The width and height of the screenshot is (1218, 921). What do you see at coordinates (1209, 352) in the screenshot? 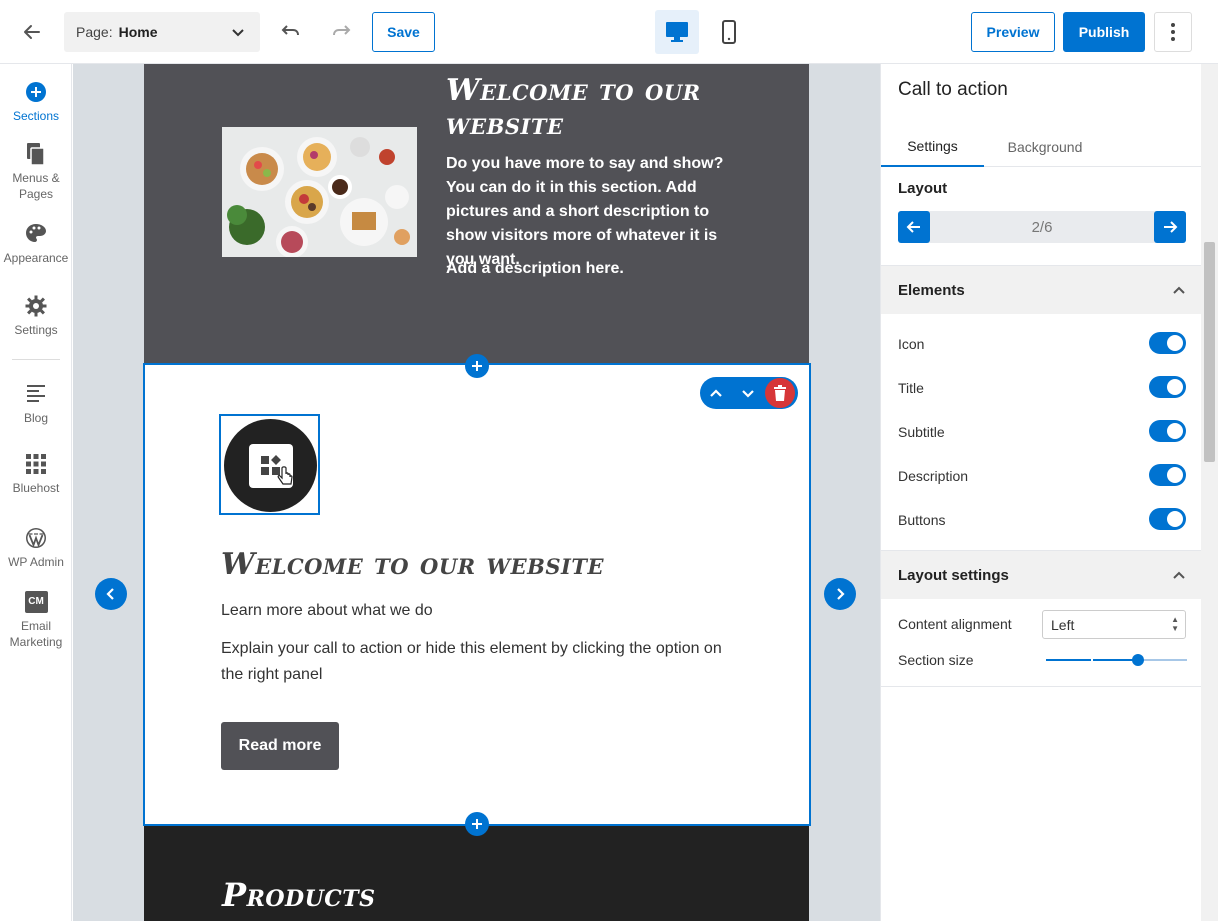
I see `scrollbar-thumb` at bounding box center [1209, 352].